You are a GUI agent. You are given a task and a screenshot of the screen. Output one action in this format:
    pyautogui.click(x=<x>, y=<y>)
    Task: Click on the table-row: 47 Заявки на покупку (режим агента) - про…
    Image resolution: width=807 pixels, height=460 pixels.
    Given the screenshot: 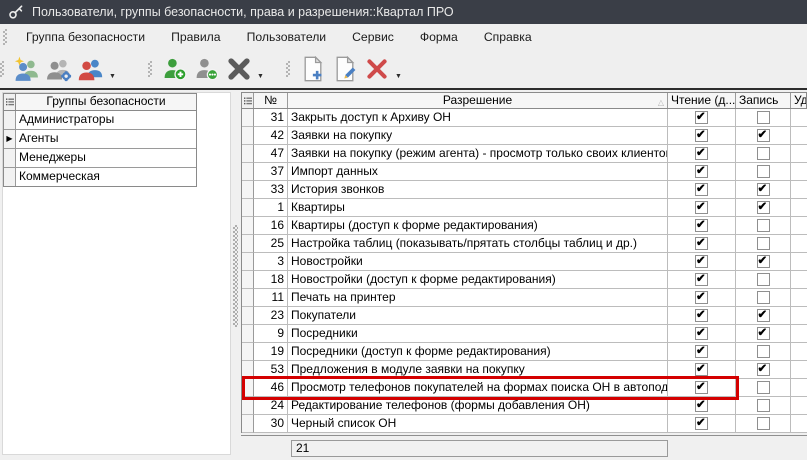 What is the action you would take?
    pyautogui.click(x=524, y=154)
    